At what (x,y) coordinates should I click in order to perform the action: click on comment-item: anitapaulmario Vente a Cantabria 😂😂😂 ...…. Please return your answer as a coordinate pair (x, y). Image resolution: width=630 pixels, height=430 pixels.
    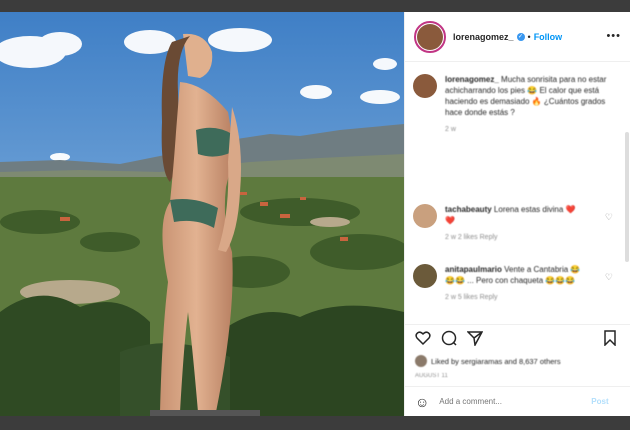
    Looking at the image, I should click on (513, 283).